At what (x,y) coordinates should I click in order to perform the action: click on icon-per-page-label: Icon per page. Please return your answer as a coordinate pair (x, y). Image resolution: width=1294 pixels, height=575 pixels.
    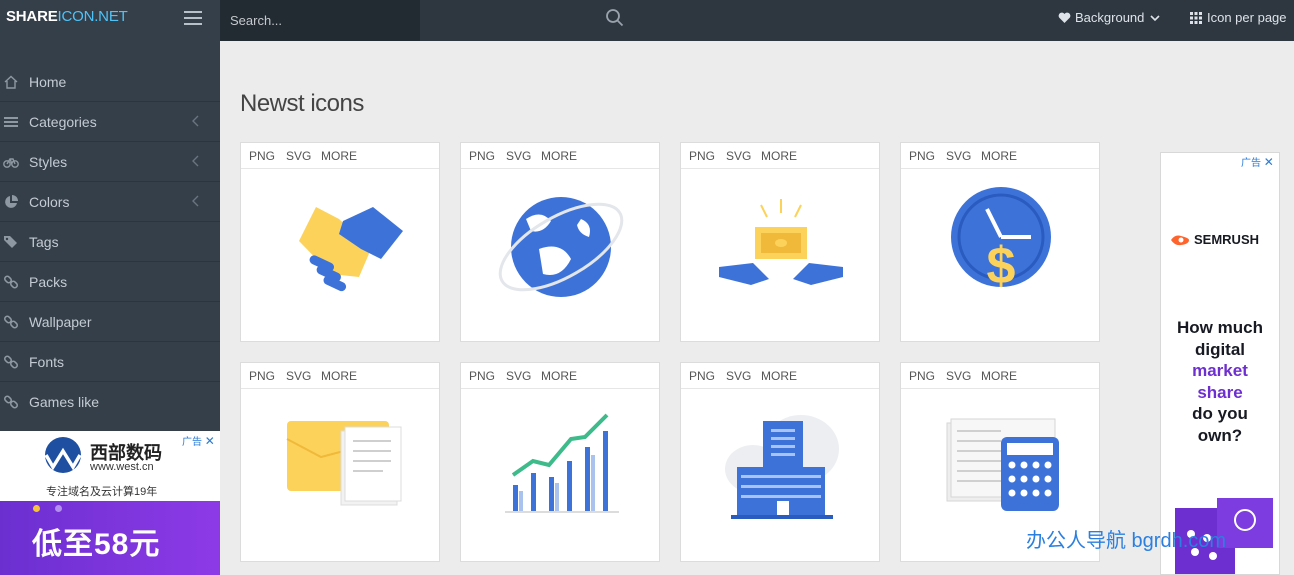
    Looking at the image, I should click on (1247, 17).